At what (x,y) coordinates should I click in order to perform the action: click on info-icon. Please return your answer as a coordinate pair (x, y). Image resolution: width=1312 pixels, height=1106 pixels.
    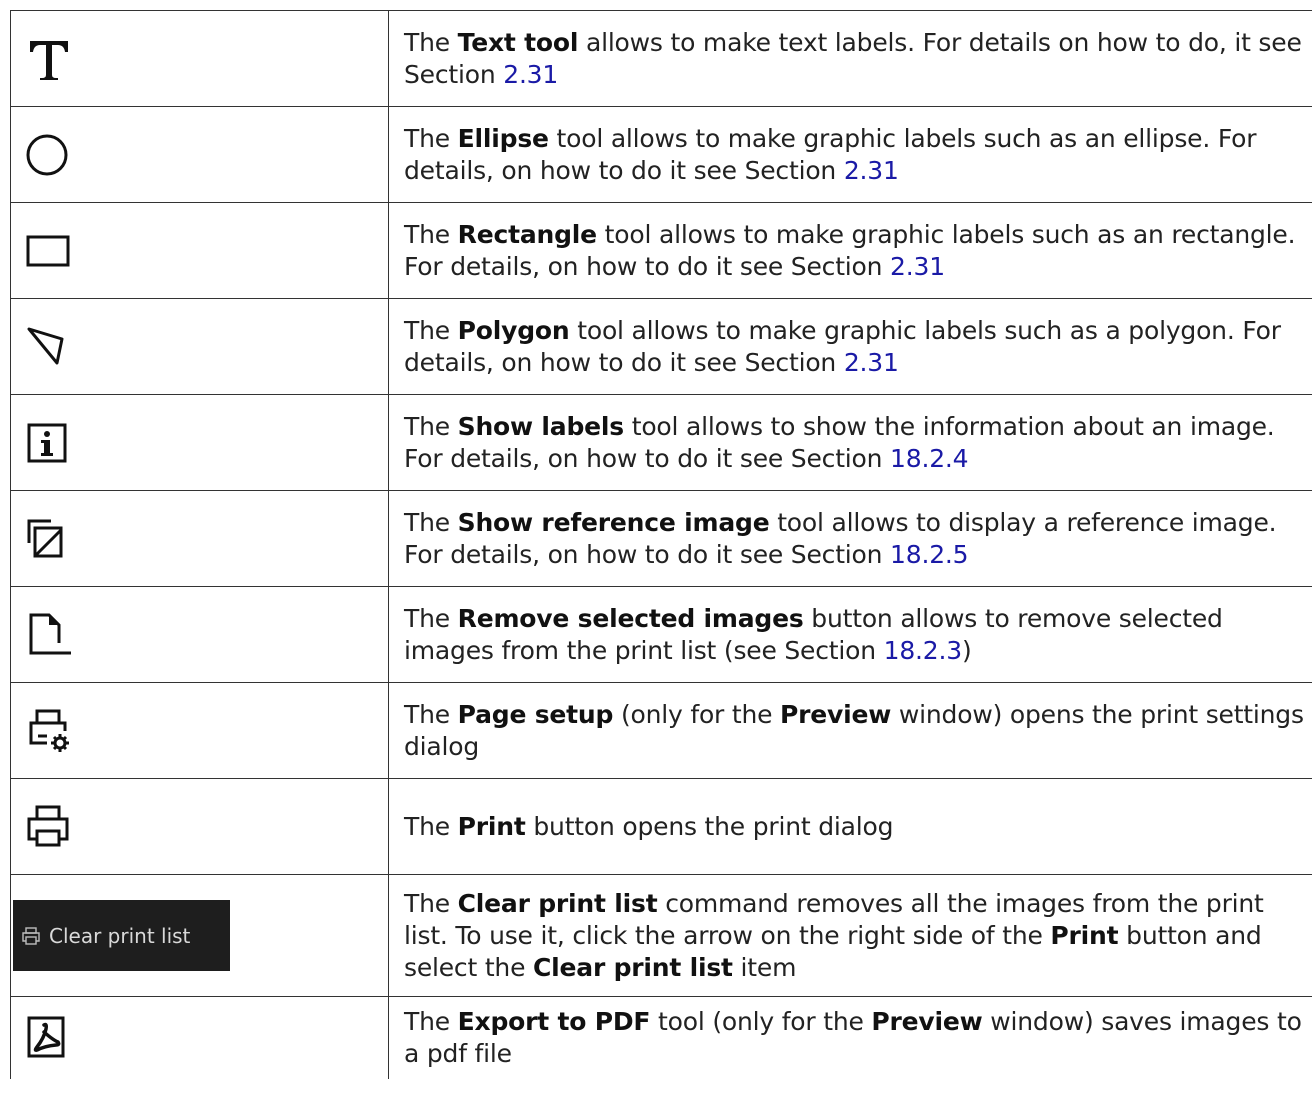
    Looking at the image, I should click on (49, 443).